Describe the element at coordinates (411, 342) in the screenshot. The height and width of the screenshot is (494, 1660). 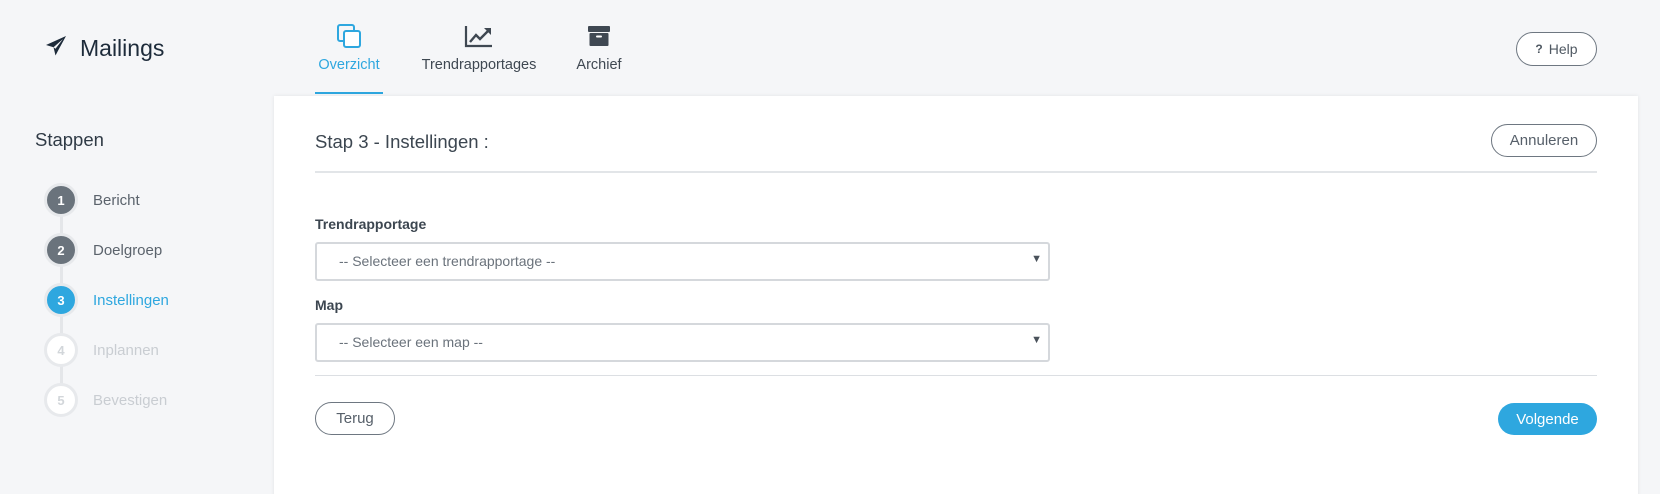
I see `select-value: -- Selecteer een map --` at that location.